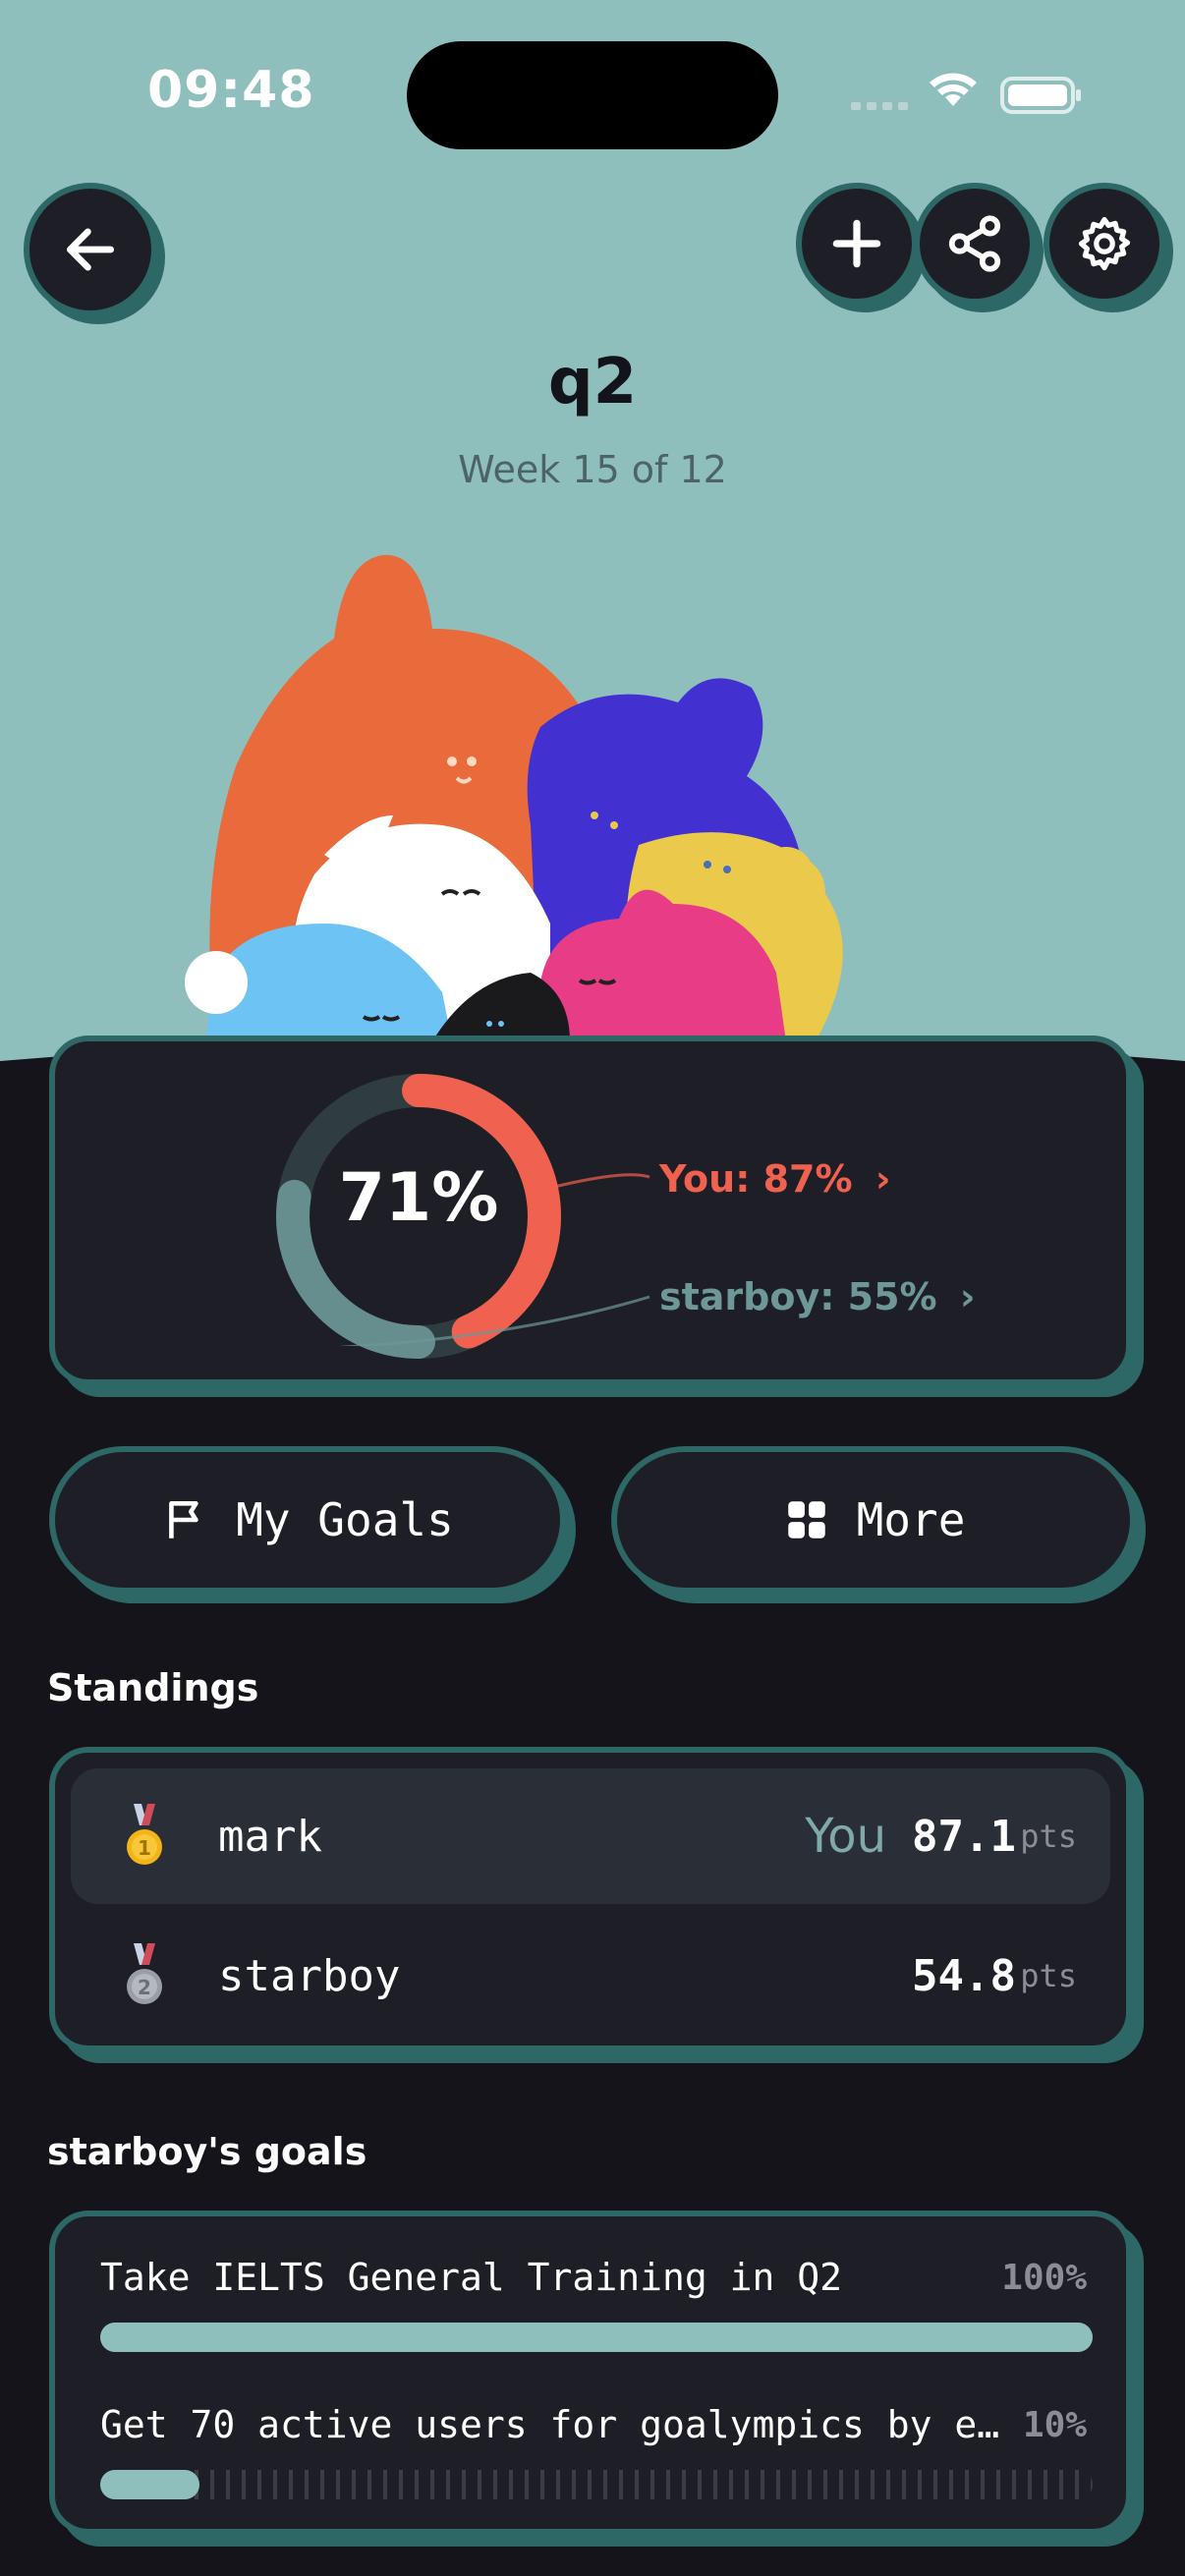 The height and width of the screenshot is (2576, 1185). What do you see at coordinates (911, 1519) in the screenshot?
I see `more-label: More` at bounding box center [911, 1519].